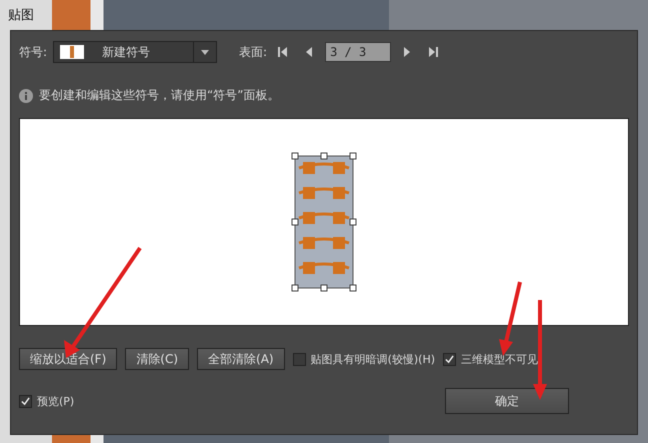 This screenshot has height=443, width=648. I want to click on action-button: 全部清除(A), so click(241, 359).